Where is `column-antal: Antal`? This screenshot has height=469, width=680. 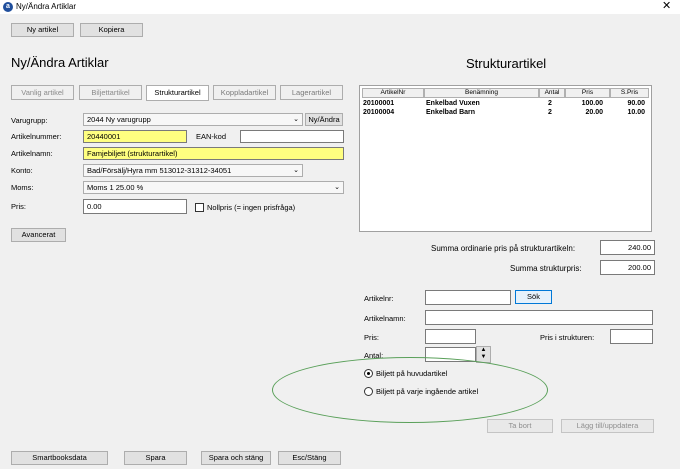
column-antal: Antal is located at coordinates (552, 93).